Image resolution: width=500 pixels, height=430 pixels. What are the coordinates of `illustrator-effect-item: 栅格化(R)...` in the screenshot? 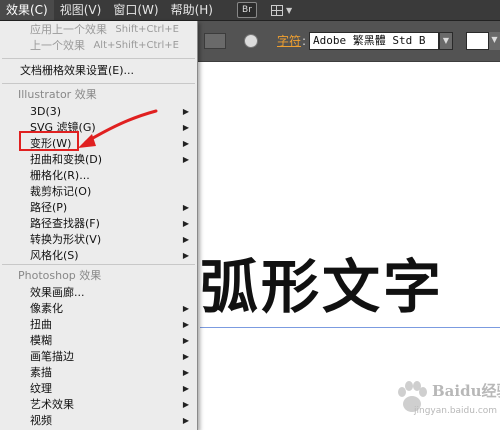 It's located at (98, 176).